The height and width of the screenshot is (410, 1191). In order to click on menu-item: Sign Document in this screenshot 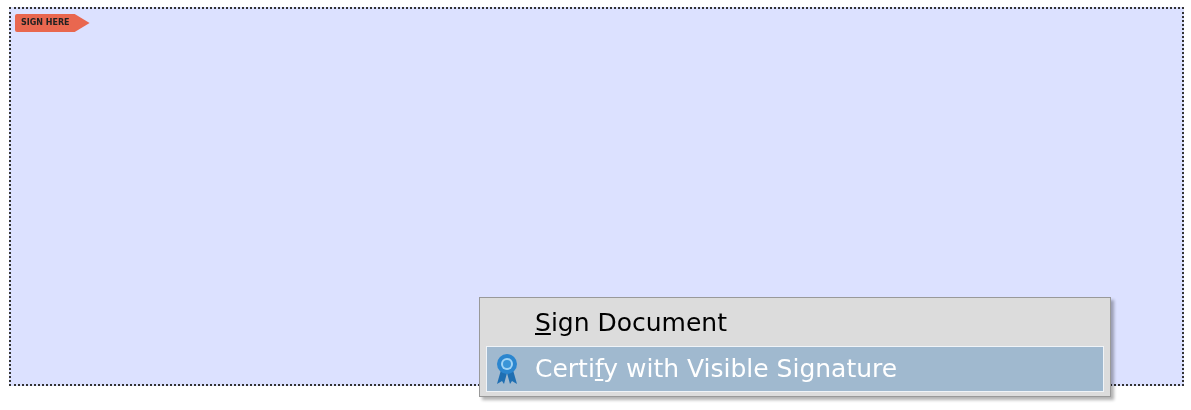, I will do `click(795, 323)`.